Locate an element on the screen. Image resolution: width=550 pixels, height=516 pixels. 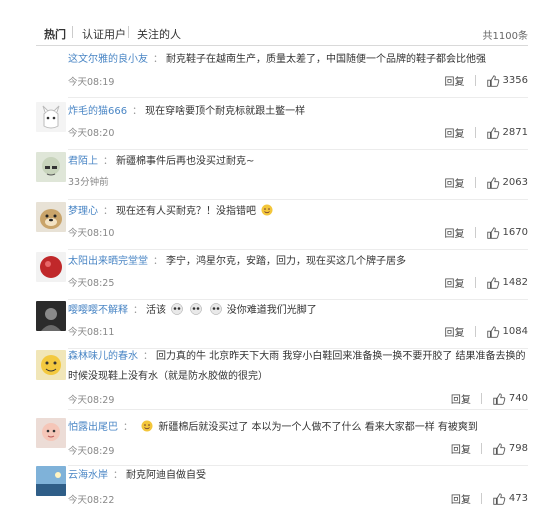
like-count: 1482 is located at coordinates (515, 282).